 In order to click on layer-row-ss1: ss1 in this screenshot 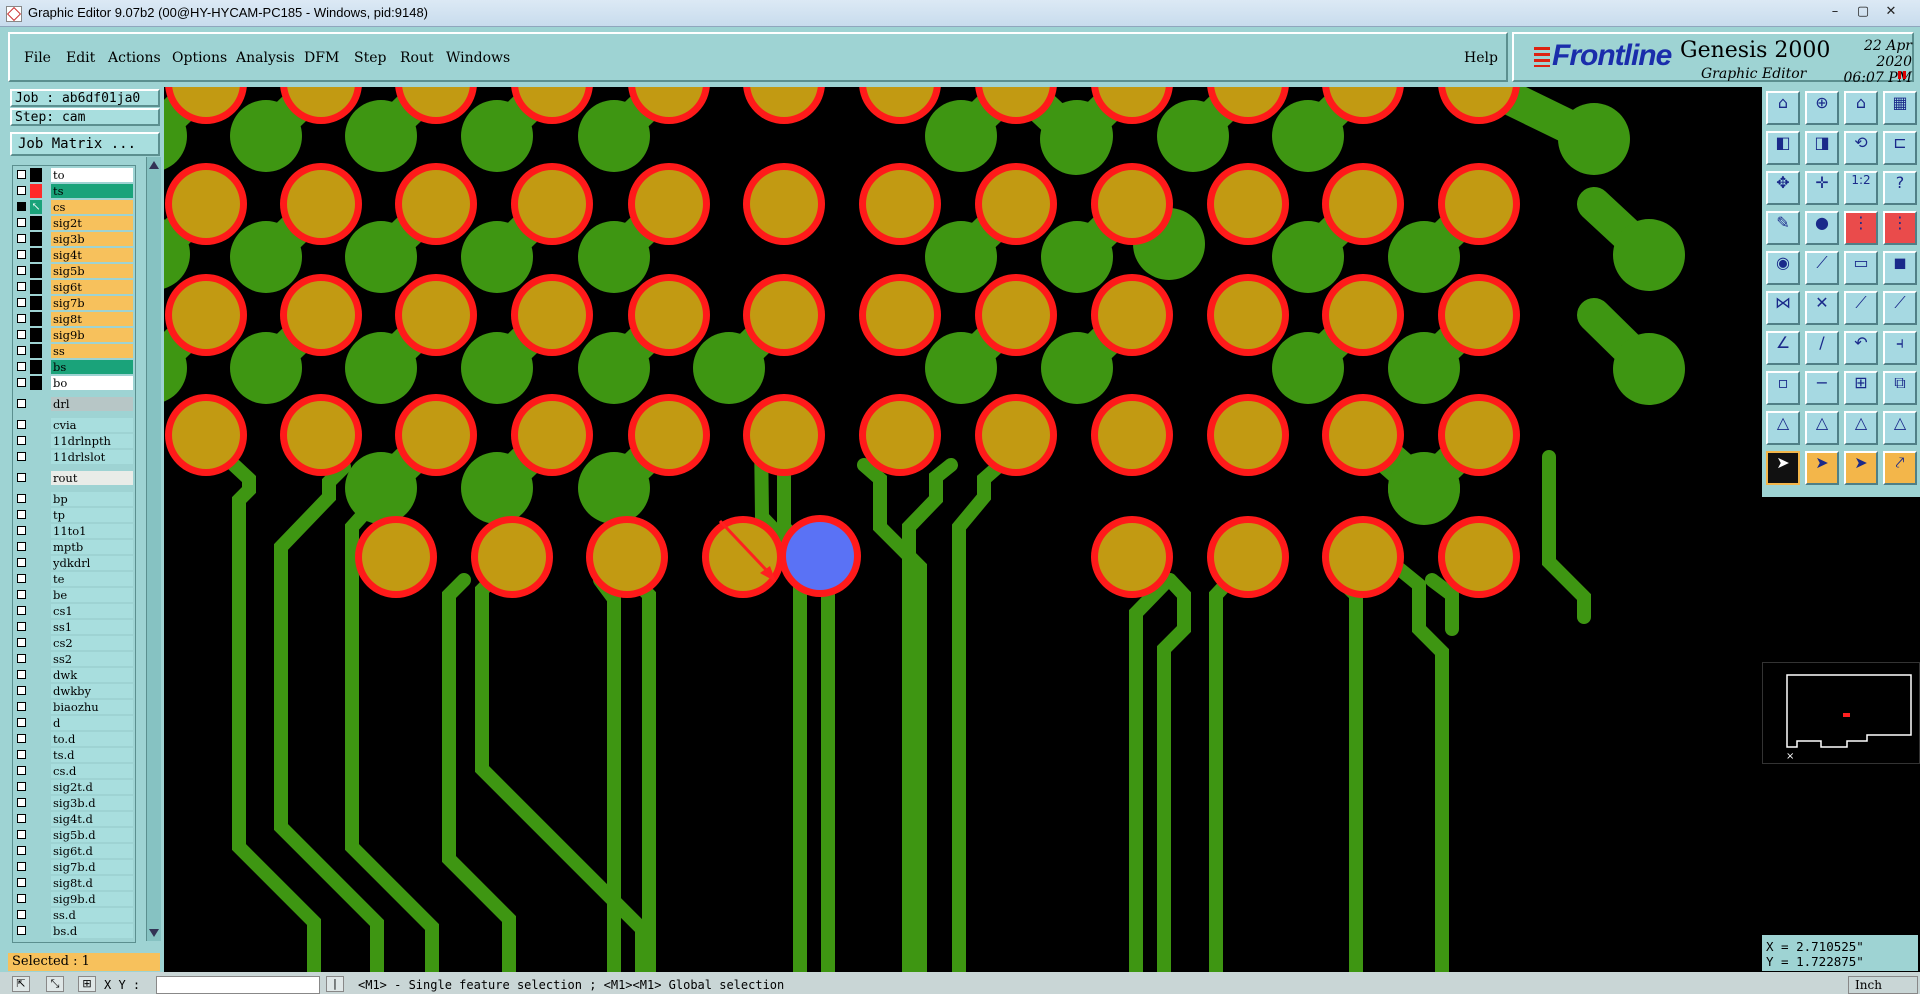, I will do `click(74, 627)`.